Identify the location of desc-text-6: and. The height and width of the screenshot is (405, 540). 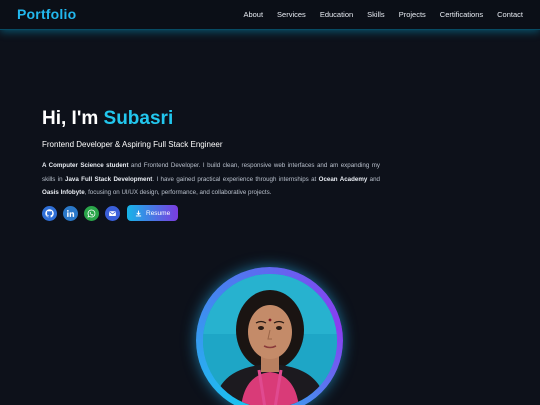
(373, 179).